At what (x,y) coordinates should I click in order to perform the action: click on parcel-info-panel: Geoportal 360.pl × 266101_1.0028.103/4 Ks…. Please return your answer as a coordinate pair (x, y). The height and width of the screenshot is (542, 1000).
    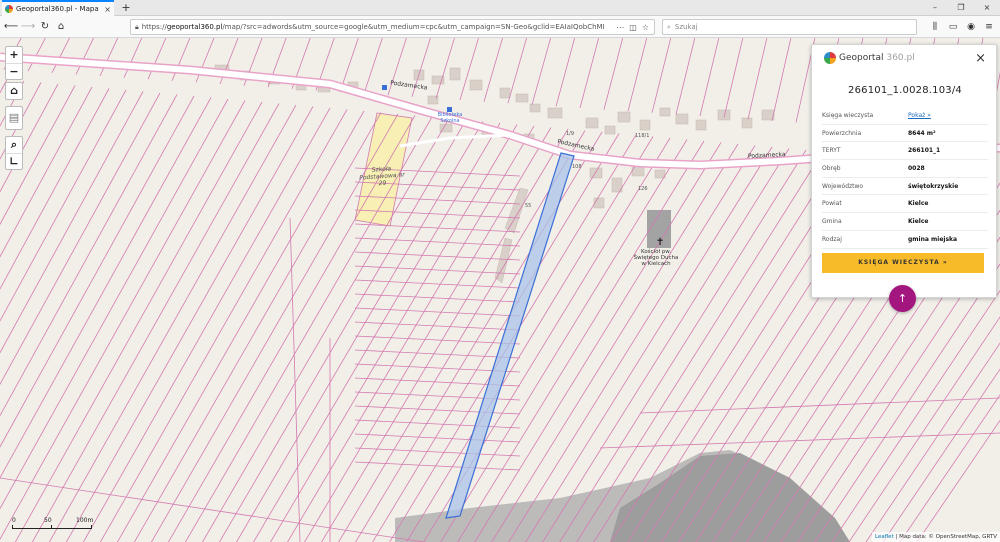
    Looking at the image, I should click on (904, 171).